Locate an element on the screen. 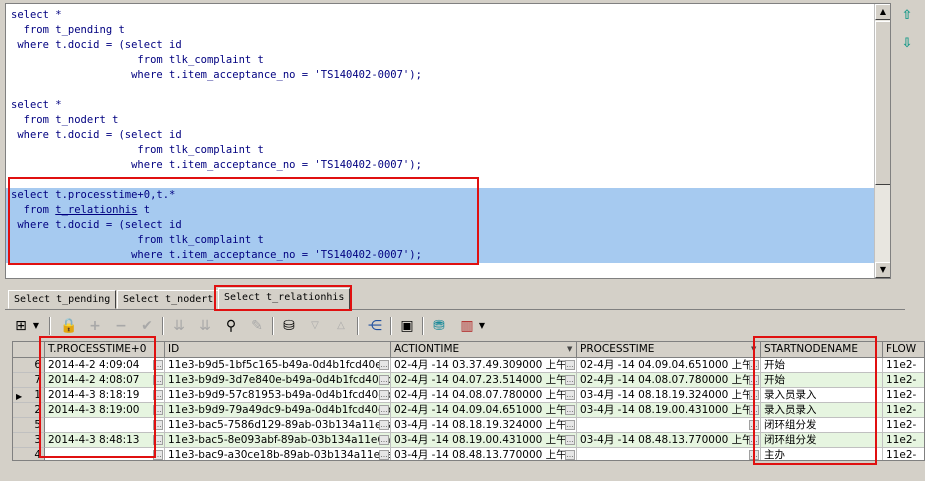 Image resolution: width=925 pixels, height=481 pixels. post-edit-icon: ✔ is located at coordinates (147, 326).